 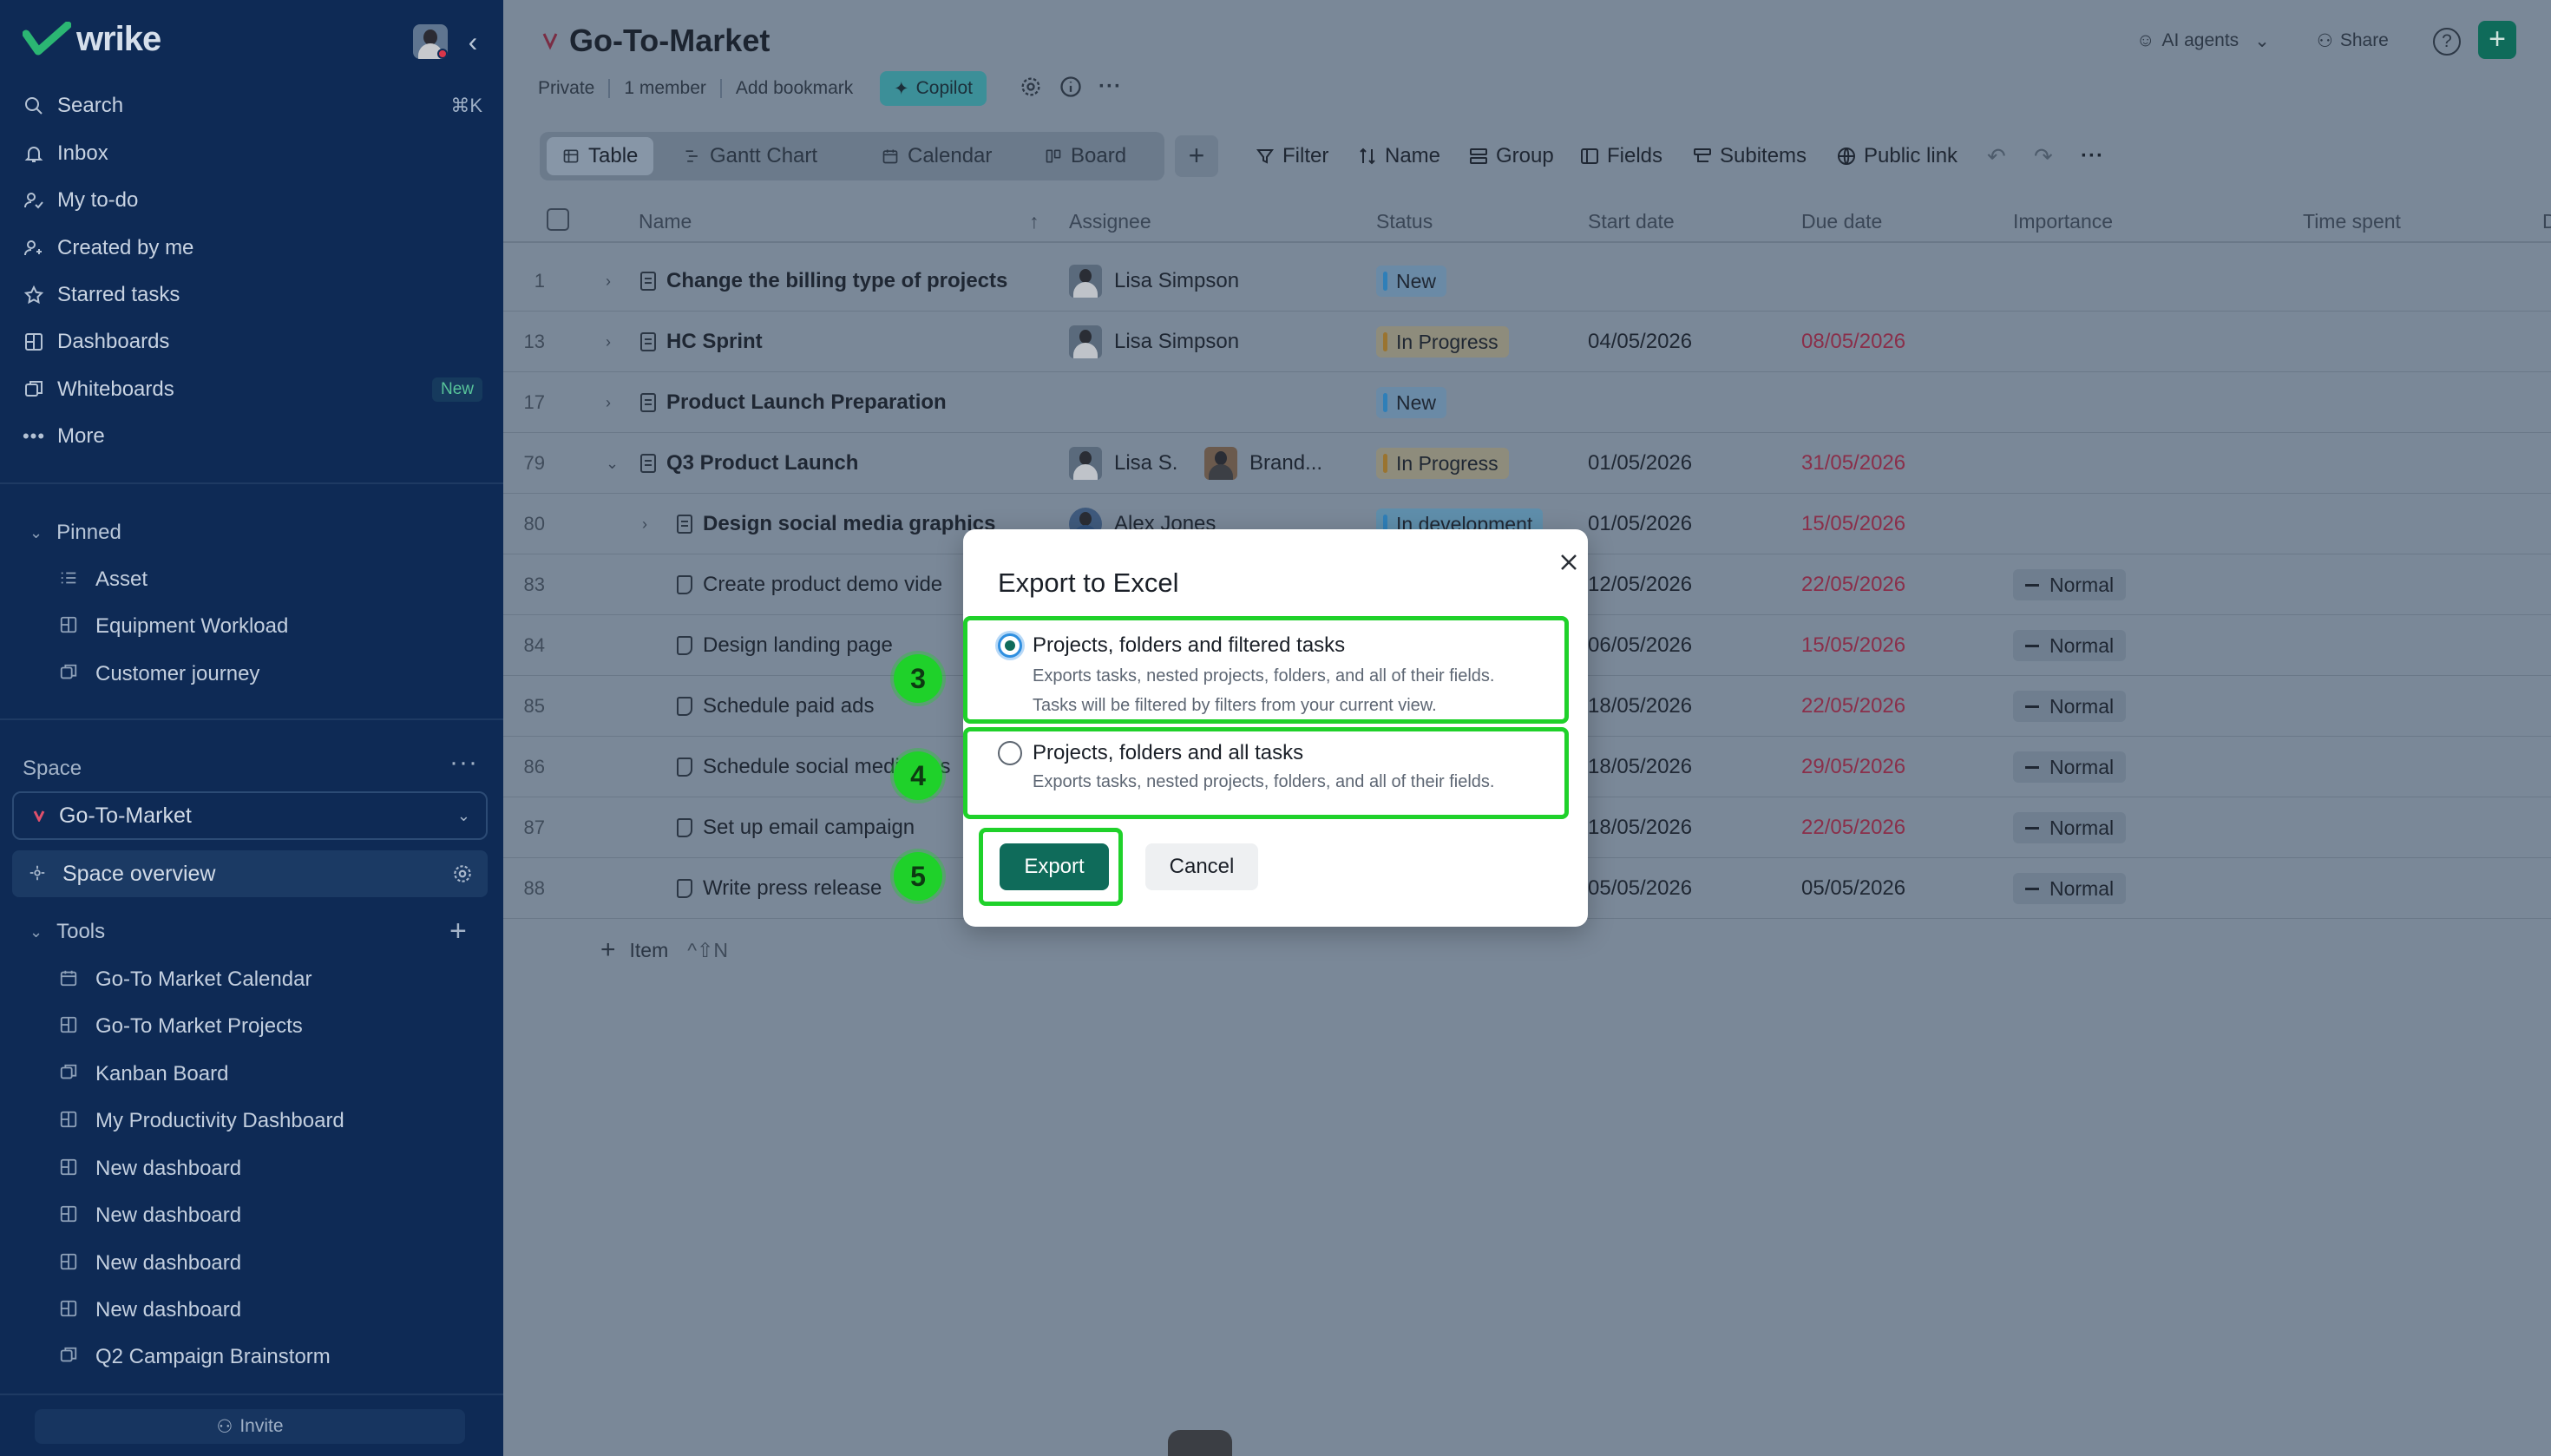 What do you see at coordinates (1071, 87) in the screenshot?
I see `info-icon` at bounding box center [1071, 87].